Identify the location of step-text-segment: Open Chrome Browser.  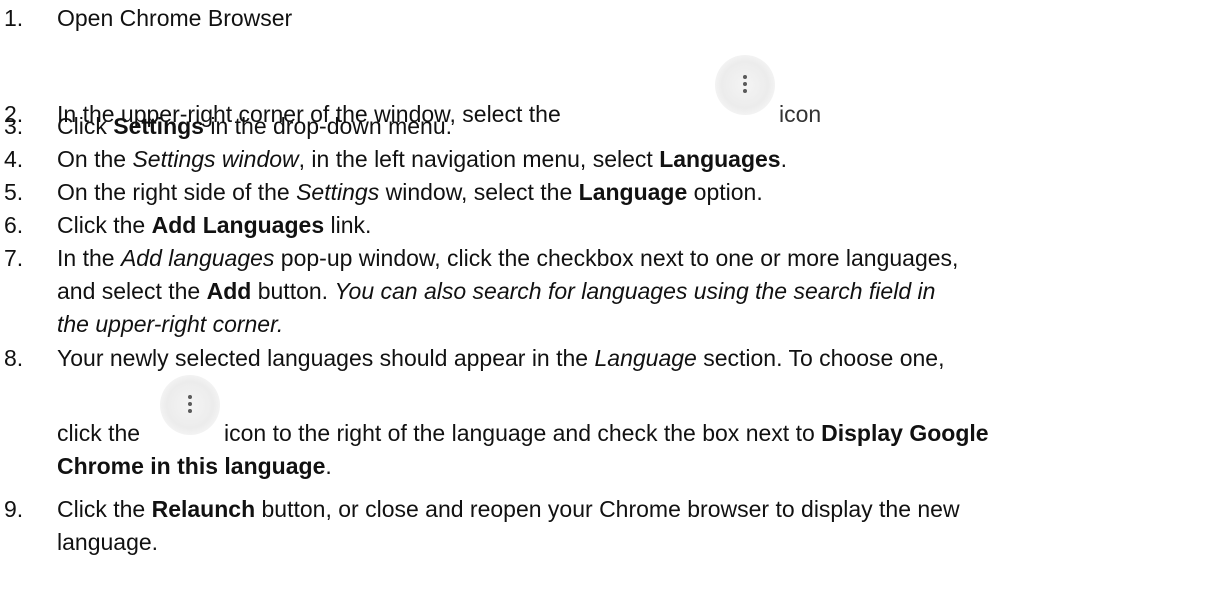
(175, 18).